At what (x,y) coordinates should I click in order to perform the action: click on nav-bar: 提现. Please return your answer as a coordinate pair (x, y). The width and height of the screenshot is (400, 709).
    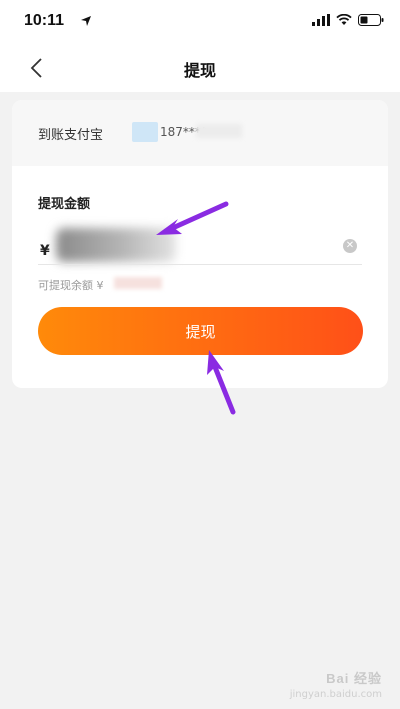
    Looking at the image, I should click on (200, 68).